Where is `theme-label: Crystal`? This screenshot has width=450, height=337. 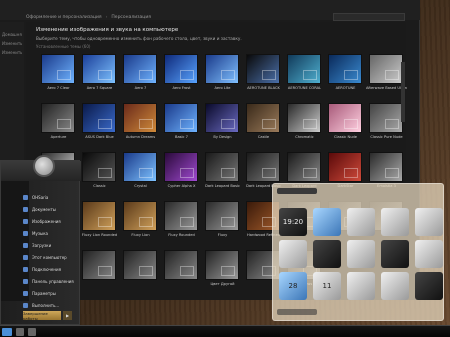
theme-label: Crystal is located at coordinates (140, 186).